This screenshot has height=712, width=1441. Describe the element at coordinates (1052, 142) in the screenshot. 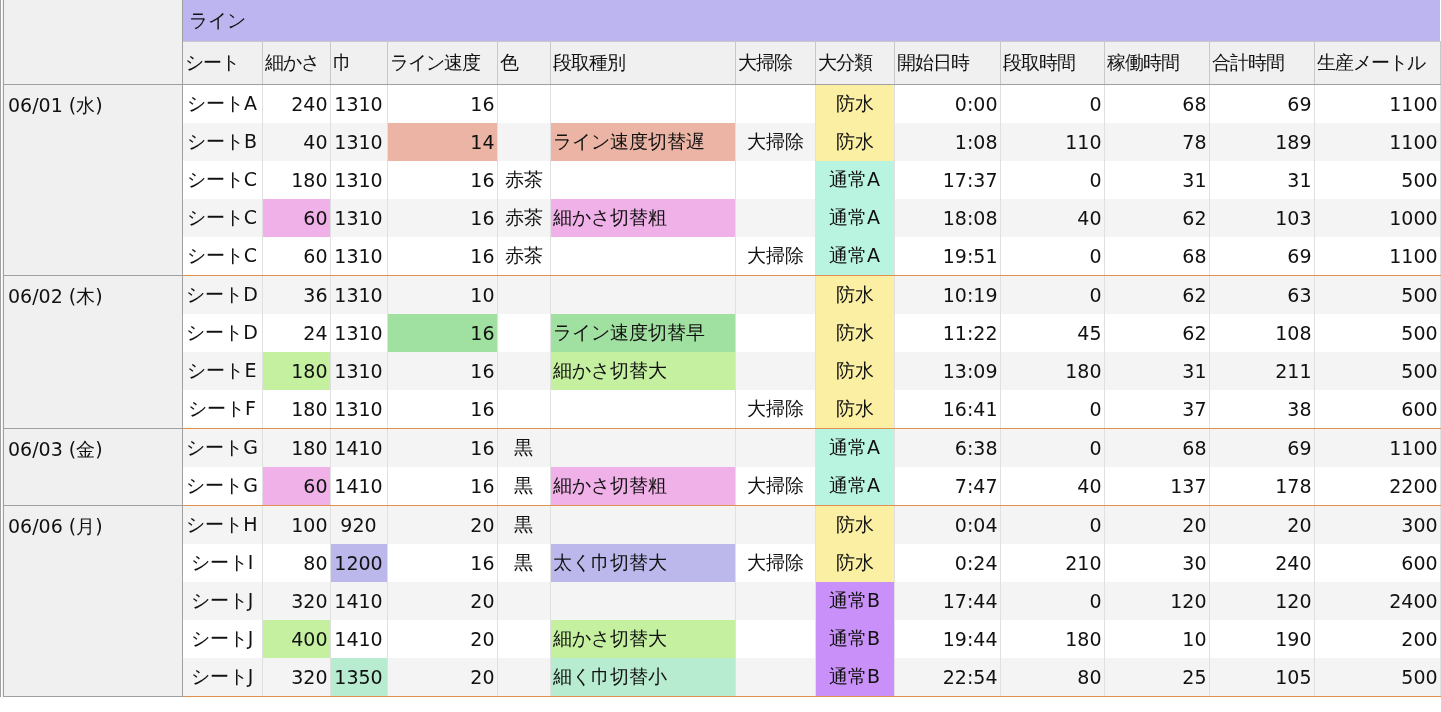

I see `table-cell: 110` at that location.